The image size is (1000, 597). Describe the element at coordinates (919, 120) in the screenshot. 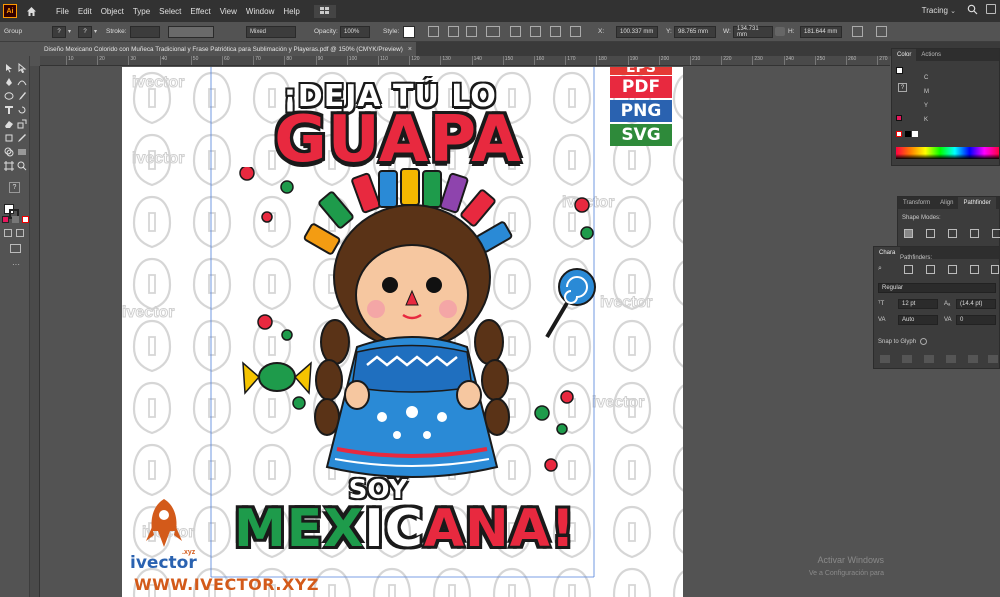

I see `channel-k-row: K` at that location.